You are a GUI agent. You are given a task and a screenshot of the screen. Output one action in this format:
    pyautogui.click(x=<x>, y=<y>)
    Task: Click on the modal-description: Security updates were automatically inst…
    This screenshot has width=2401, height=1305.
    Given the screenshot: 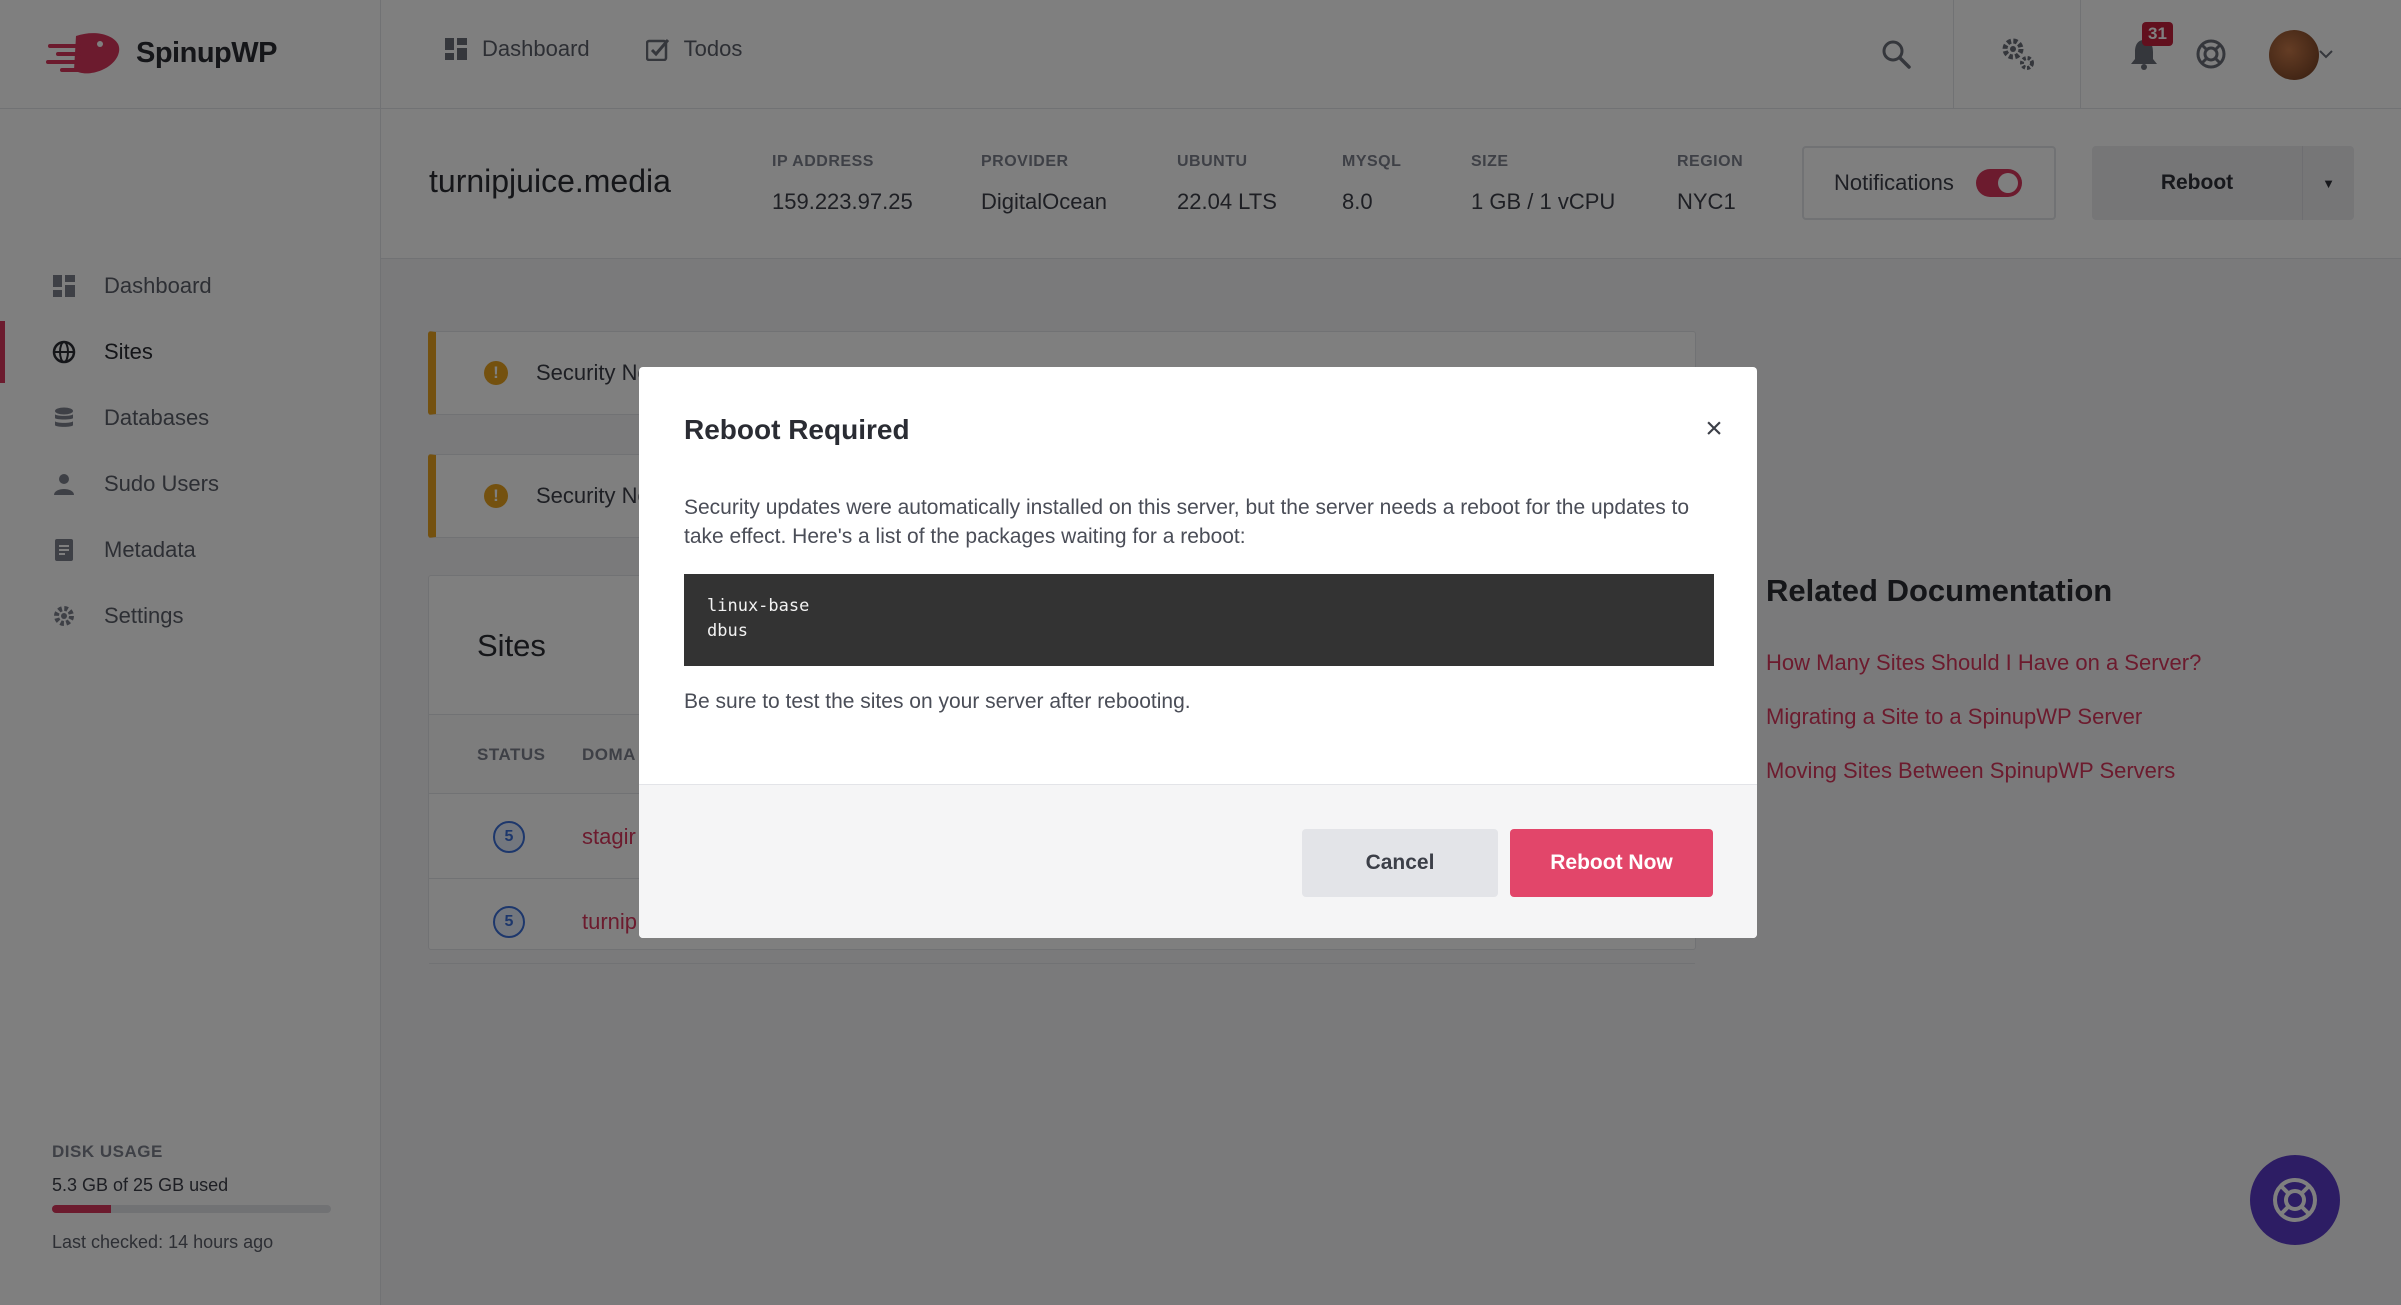 What is the action you would take?
    pyautogui.click(x=1187, y=522)
    